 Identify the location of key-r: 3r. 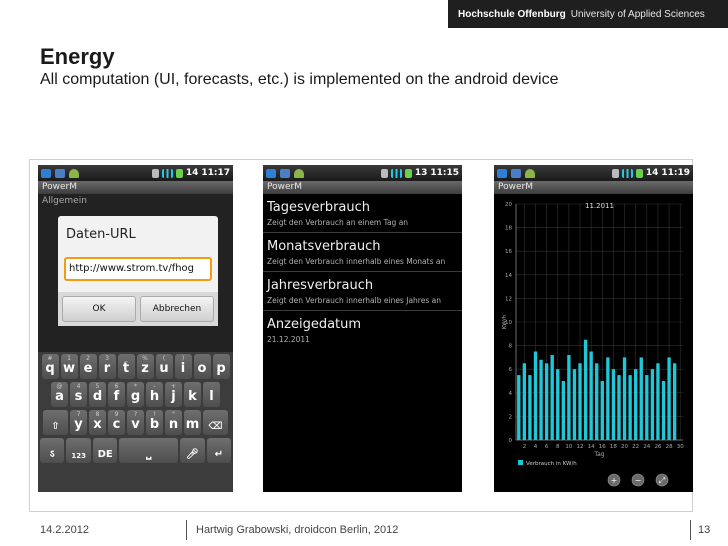
(107, 366).